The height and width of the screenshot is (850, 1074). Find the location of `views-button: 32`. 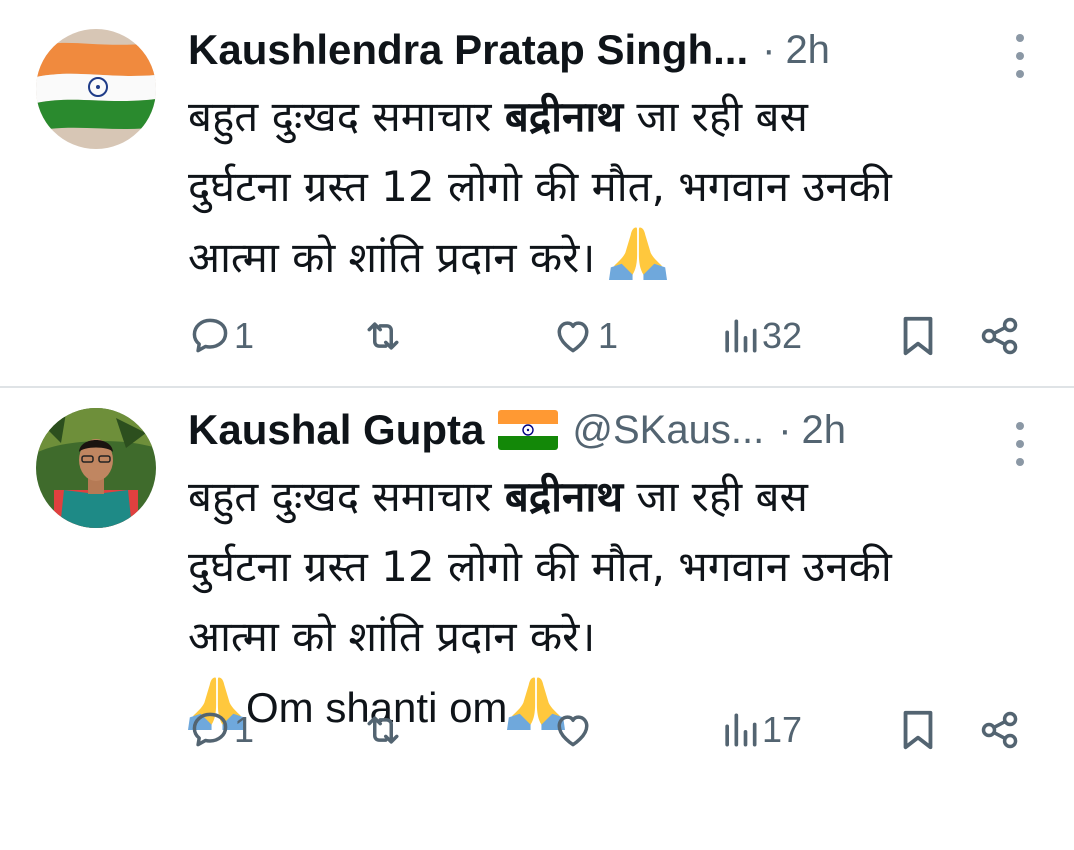

views-button: 32 is located at coordinates (761, 336).